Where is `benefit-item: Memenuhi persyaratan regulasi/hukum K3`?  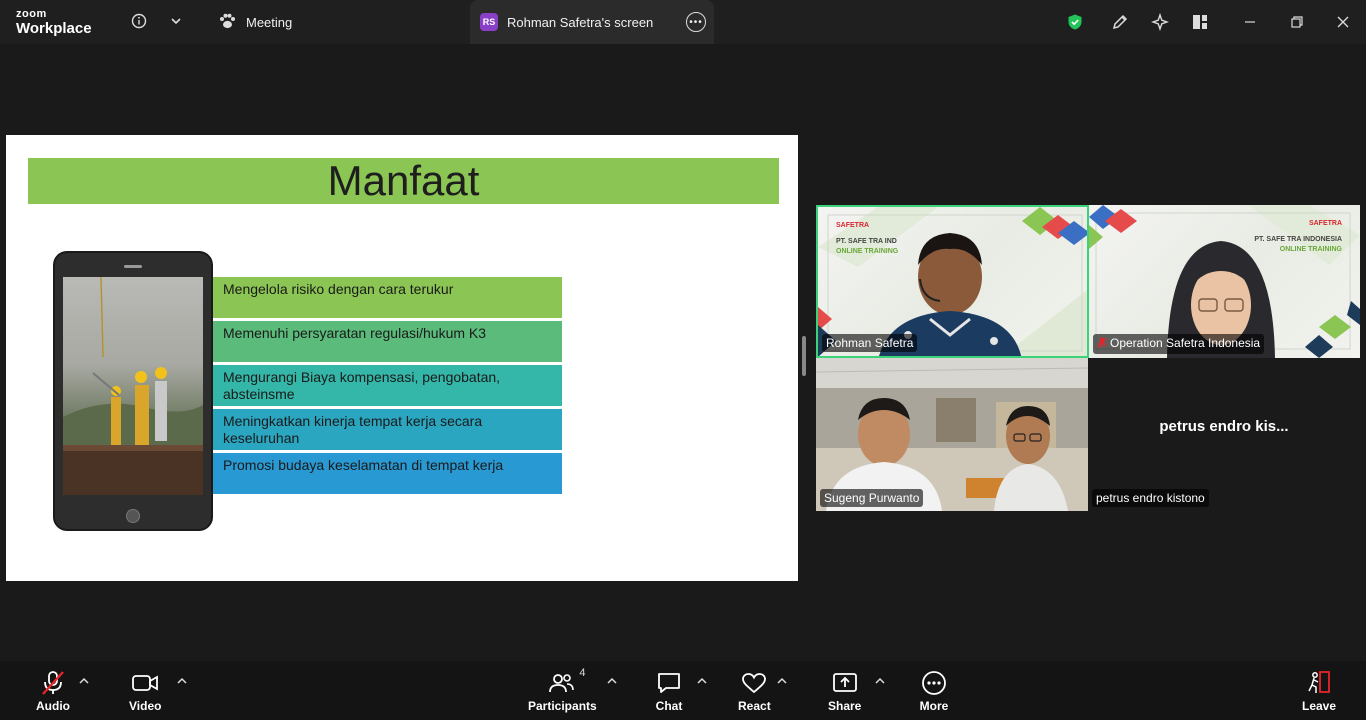
benefit-item: Memenuhi persyaratan regulasi/hukum K3 is located at coordinates (387, 341).